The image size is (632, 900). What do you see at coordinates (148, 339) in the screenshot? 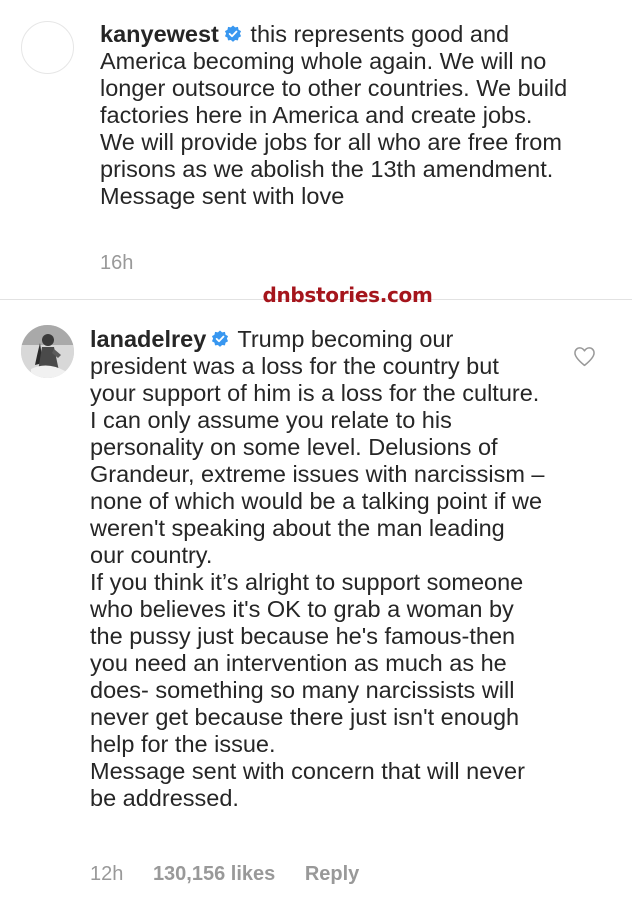
I see `username-link: lanadelrey` at bounding box center [148, 339].